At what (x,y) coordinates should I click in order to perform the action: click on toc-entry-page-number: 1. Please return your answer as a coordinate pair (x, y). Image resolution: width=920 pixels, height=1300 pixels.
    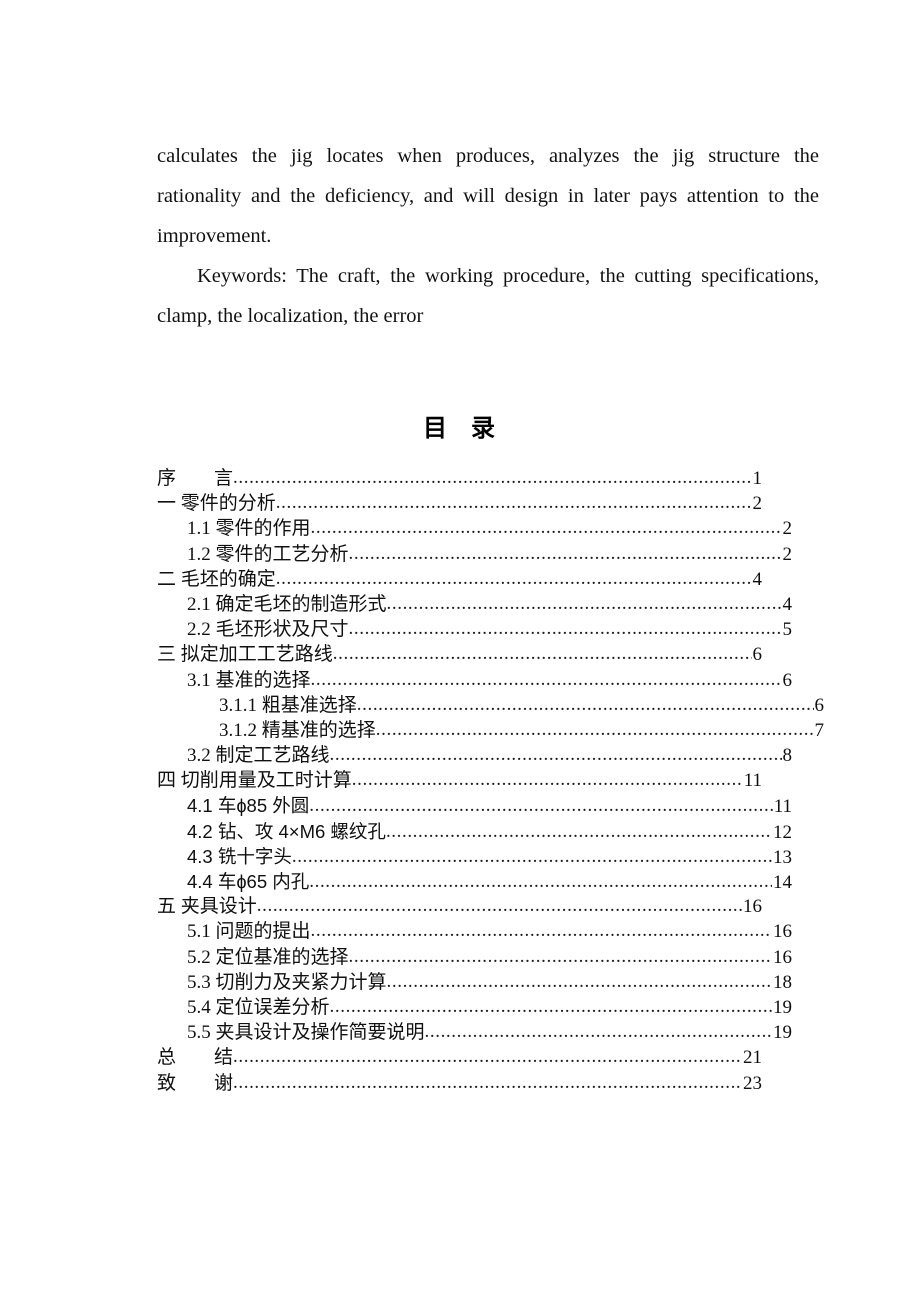
    Looking at the image, I should click on (757, 478).